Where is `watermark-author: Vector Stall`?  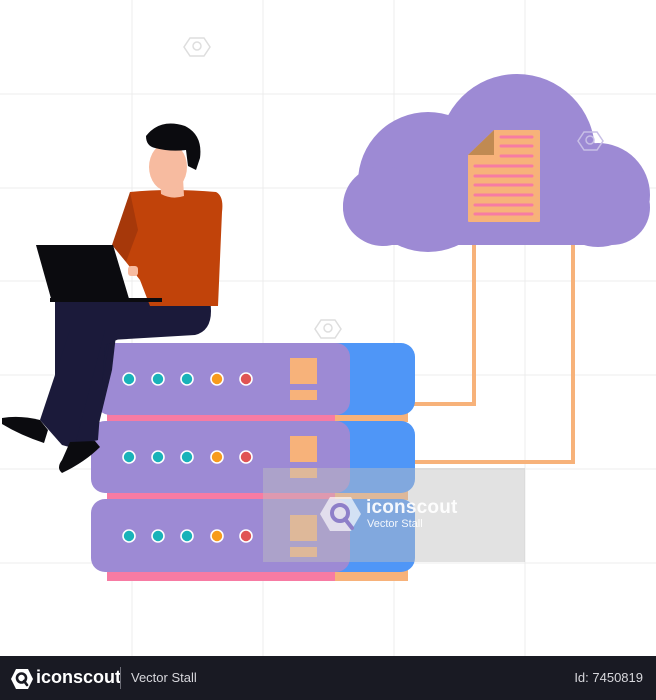
watermark-author: Vector Stall is located at coordinates (395, 524).